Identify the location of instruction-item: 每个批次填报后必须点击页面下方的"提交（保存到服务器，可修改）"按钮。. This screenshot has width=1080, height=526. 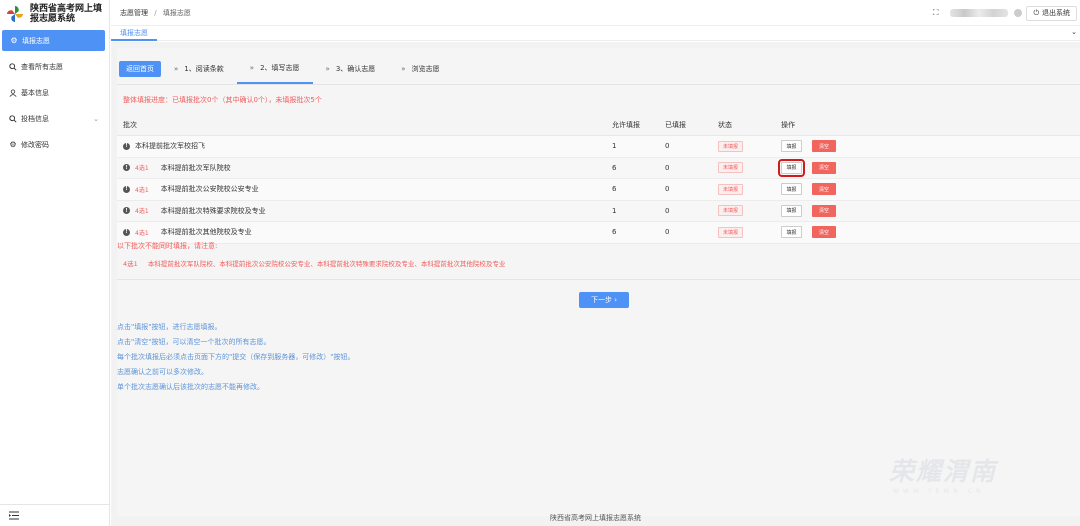
(236, 357).